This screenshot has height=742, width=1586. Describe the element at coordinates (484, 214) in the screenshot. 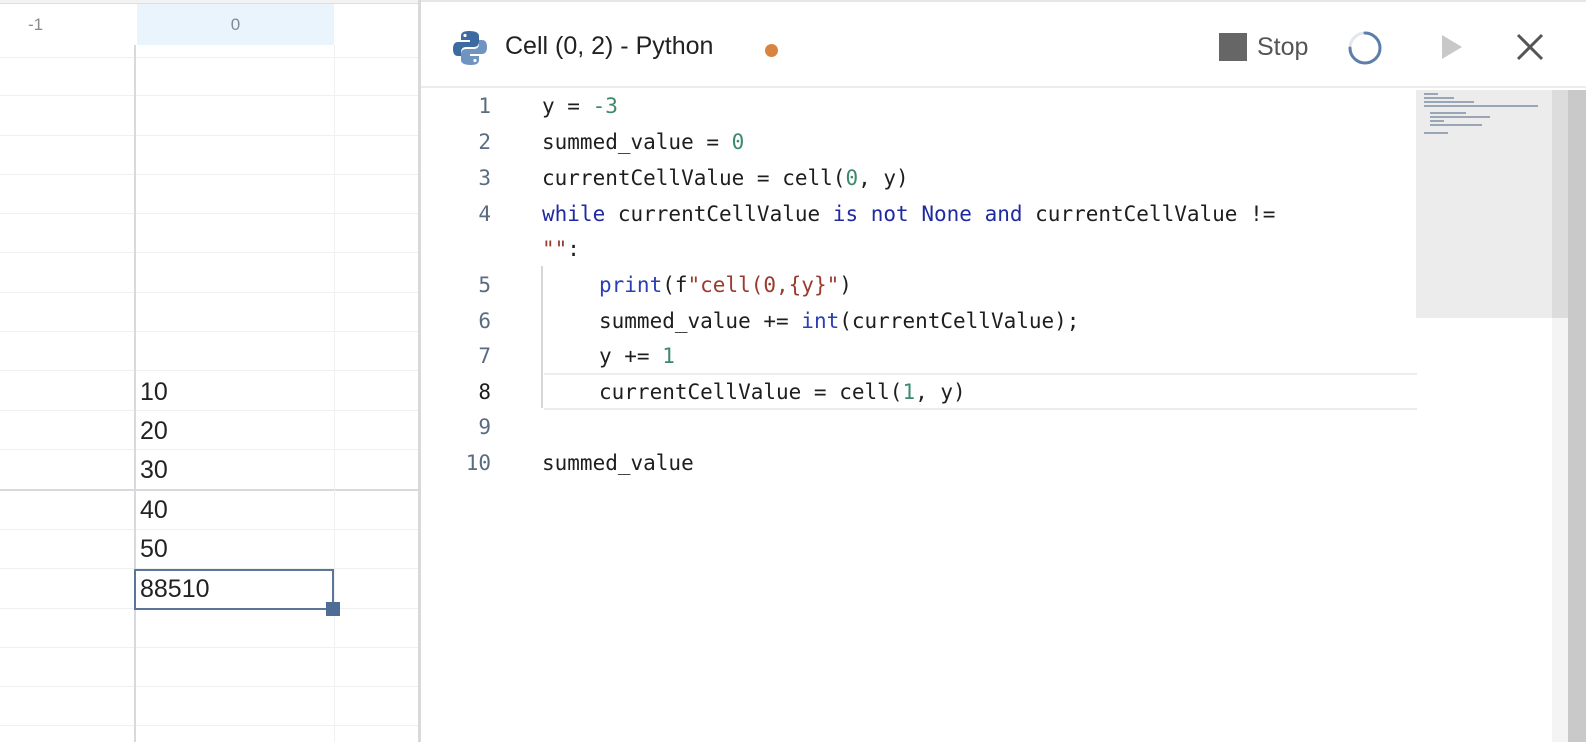

I see `line-number: 4` at that location.